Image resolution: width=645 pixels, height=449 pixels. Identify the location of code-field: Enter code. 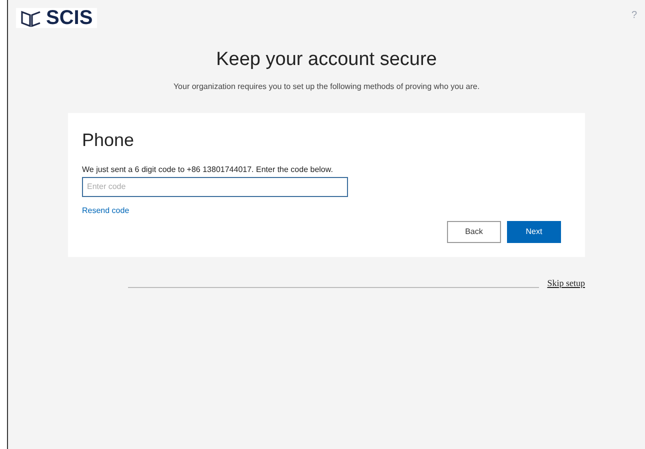
(215, 186).